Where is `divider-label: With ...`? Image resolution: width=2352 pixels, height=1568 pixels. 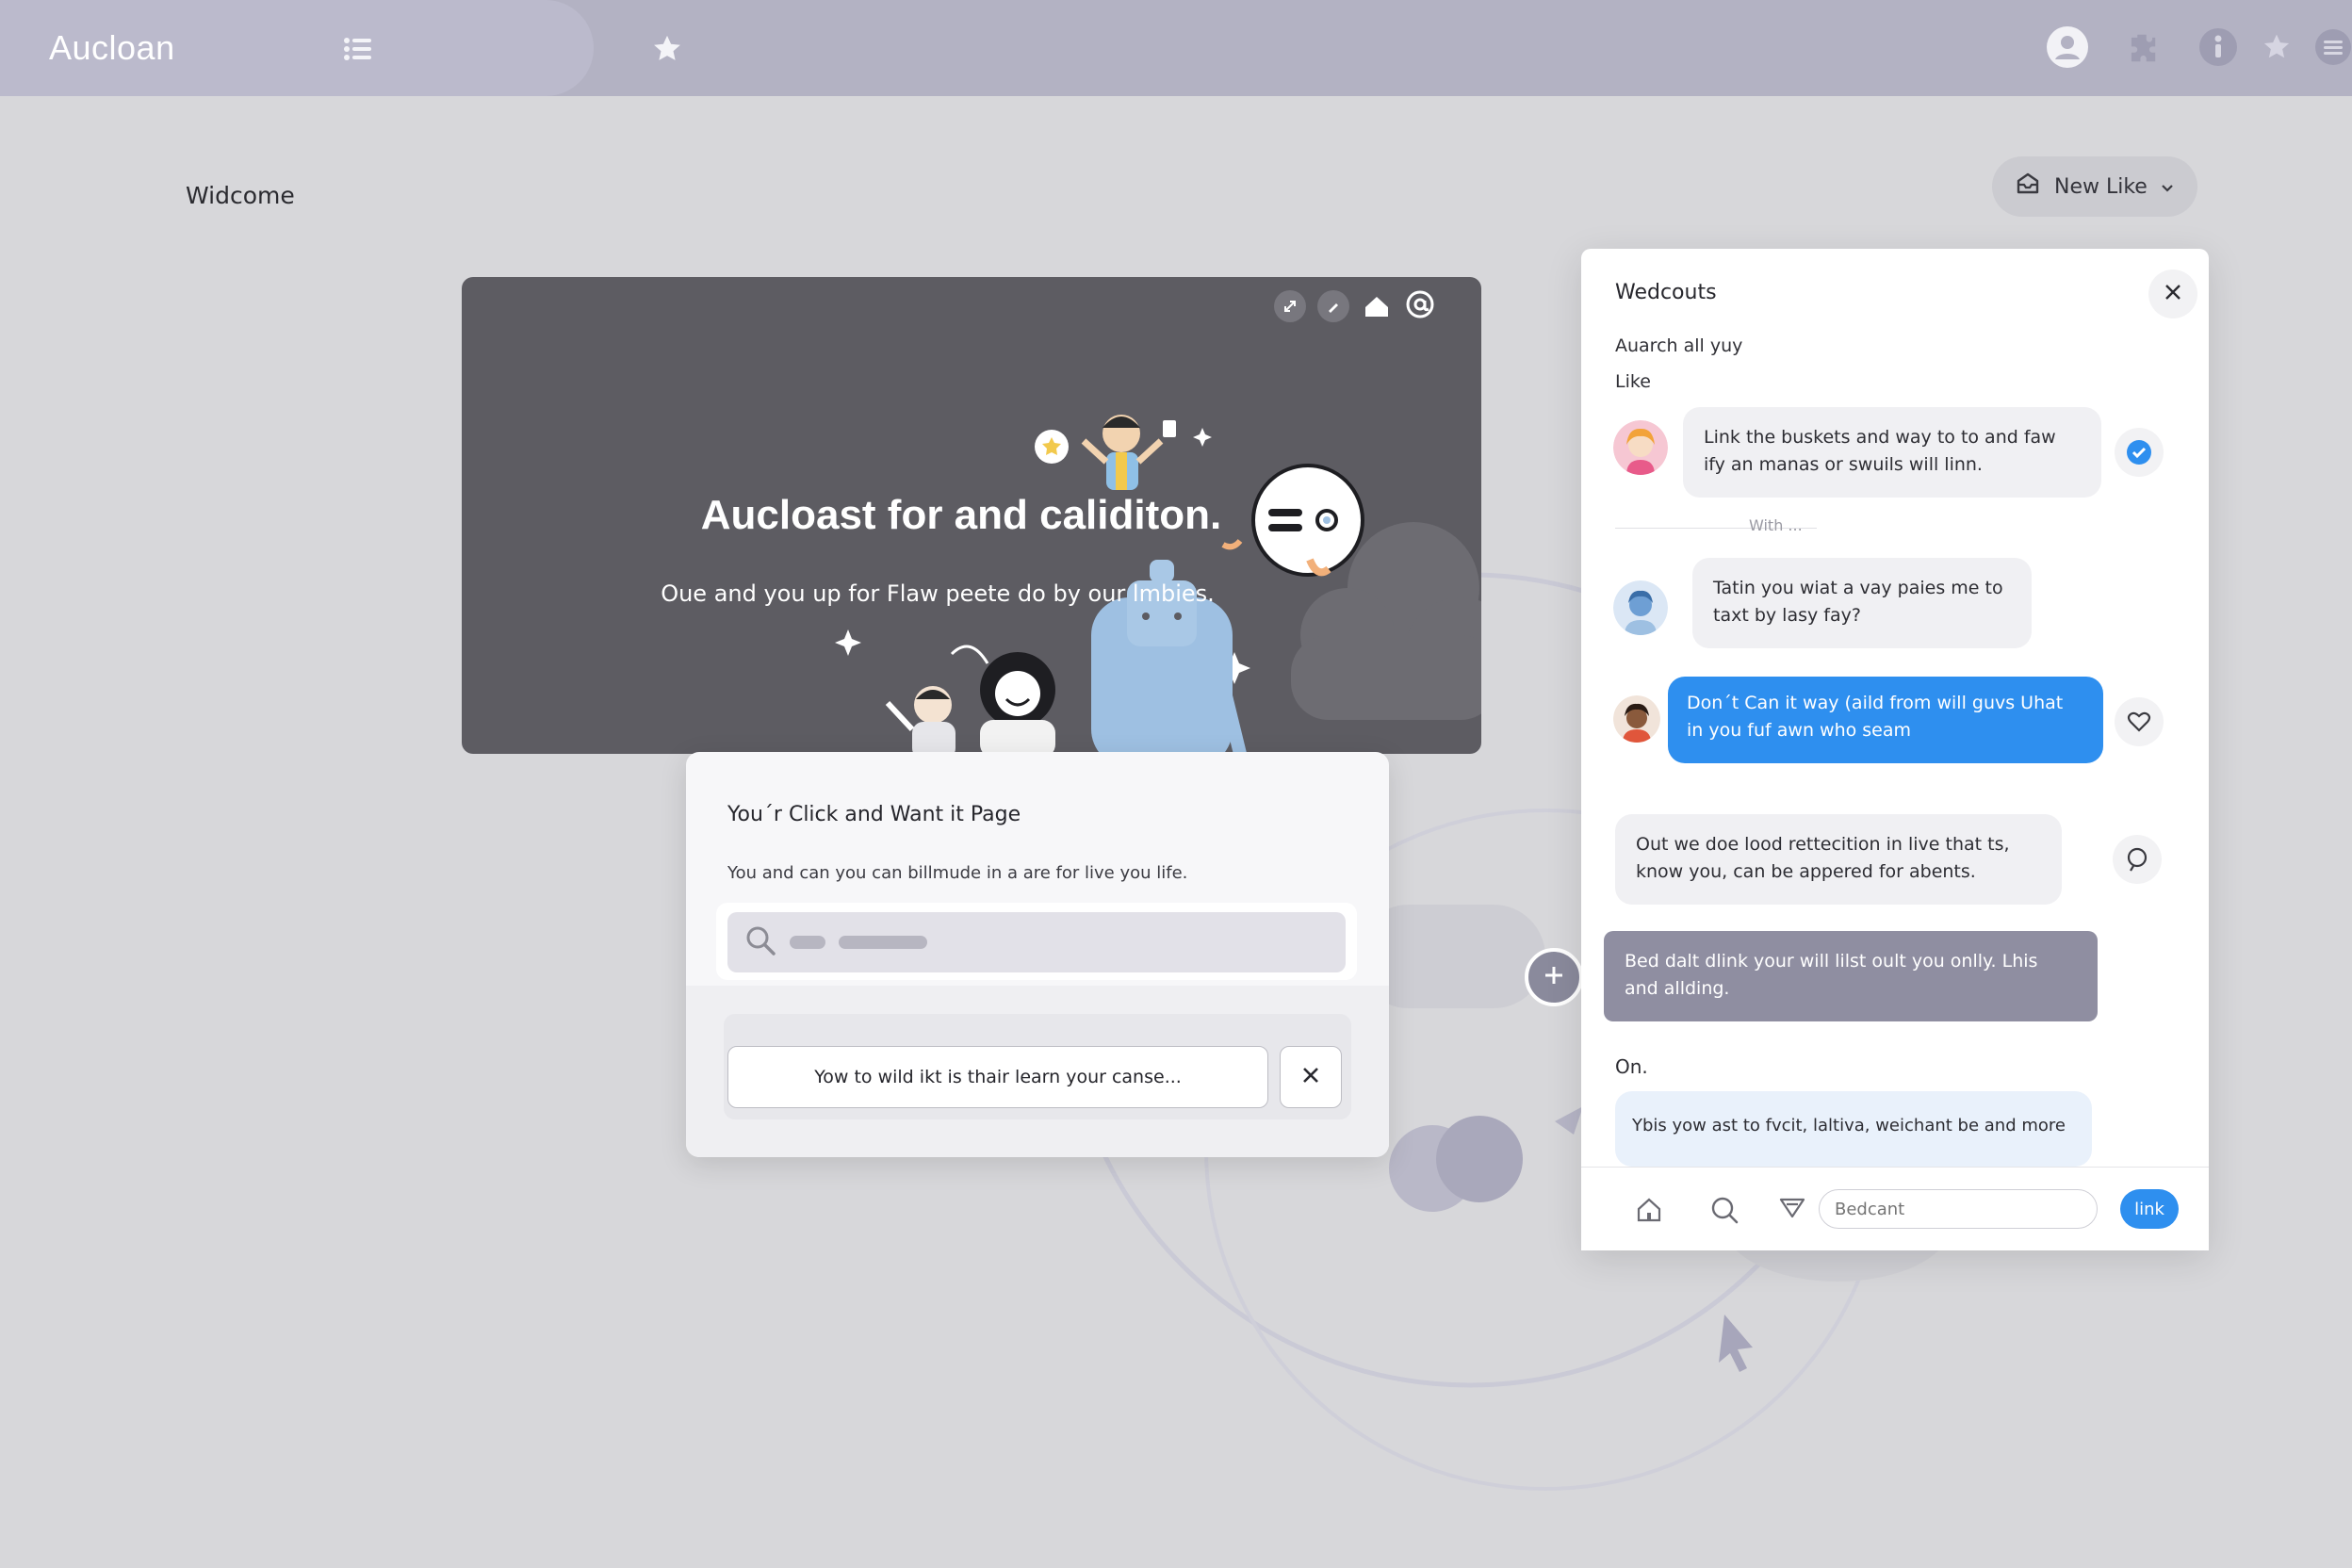
divider-label: With ... is located at coordinates (1776, 525).